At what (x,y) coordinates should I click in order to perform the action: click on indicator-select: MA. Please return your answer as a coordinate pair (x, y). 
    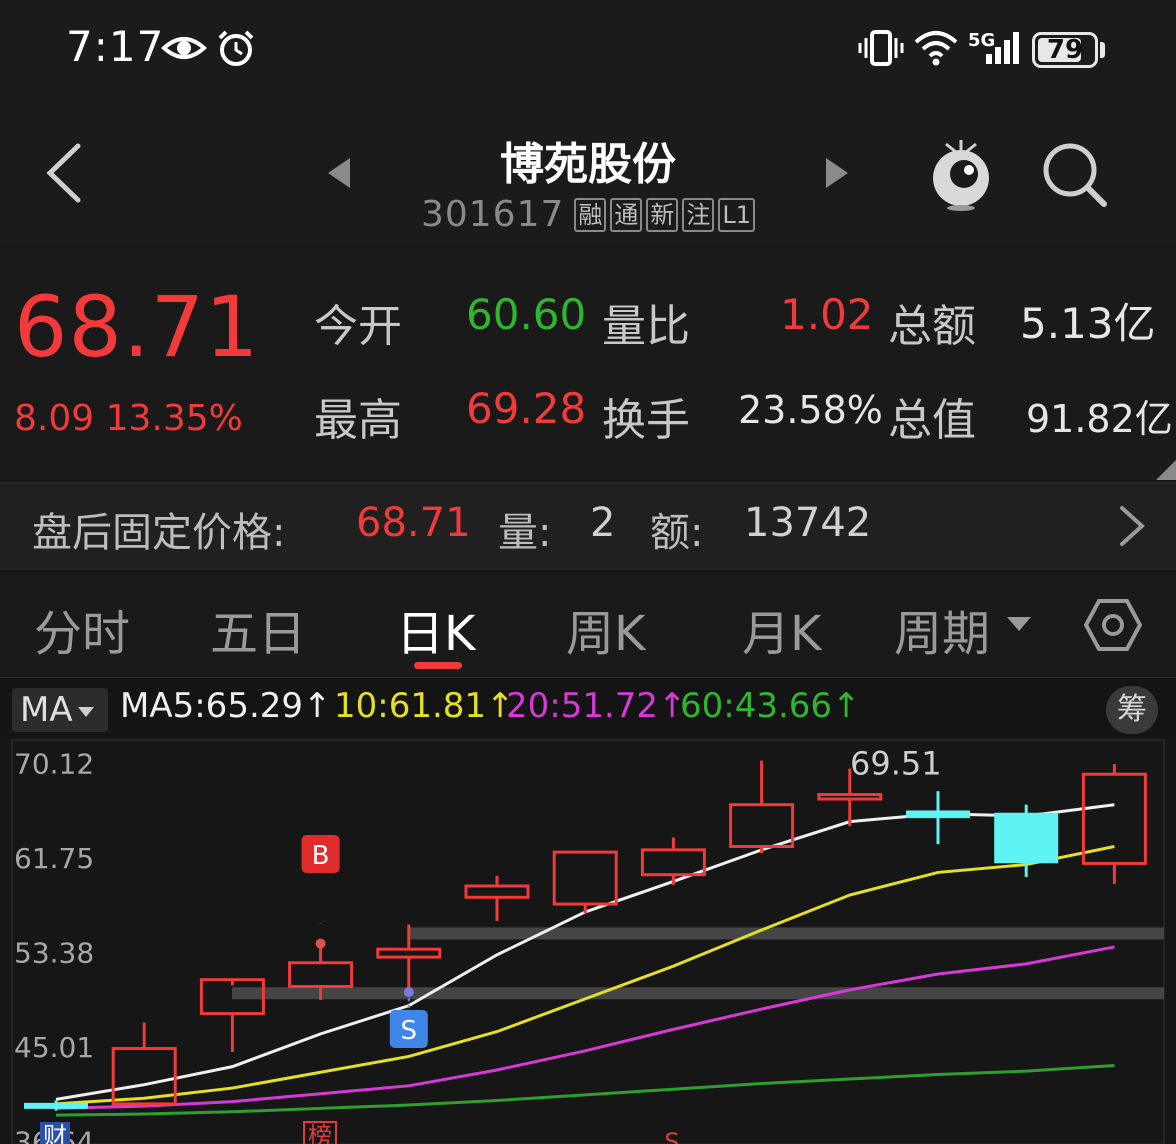
    Looking at the image, I should click on (60, 710).